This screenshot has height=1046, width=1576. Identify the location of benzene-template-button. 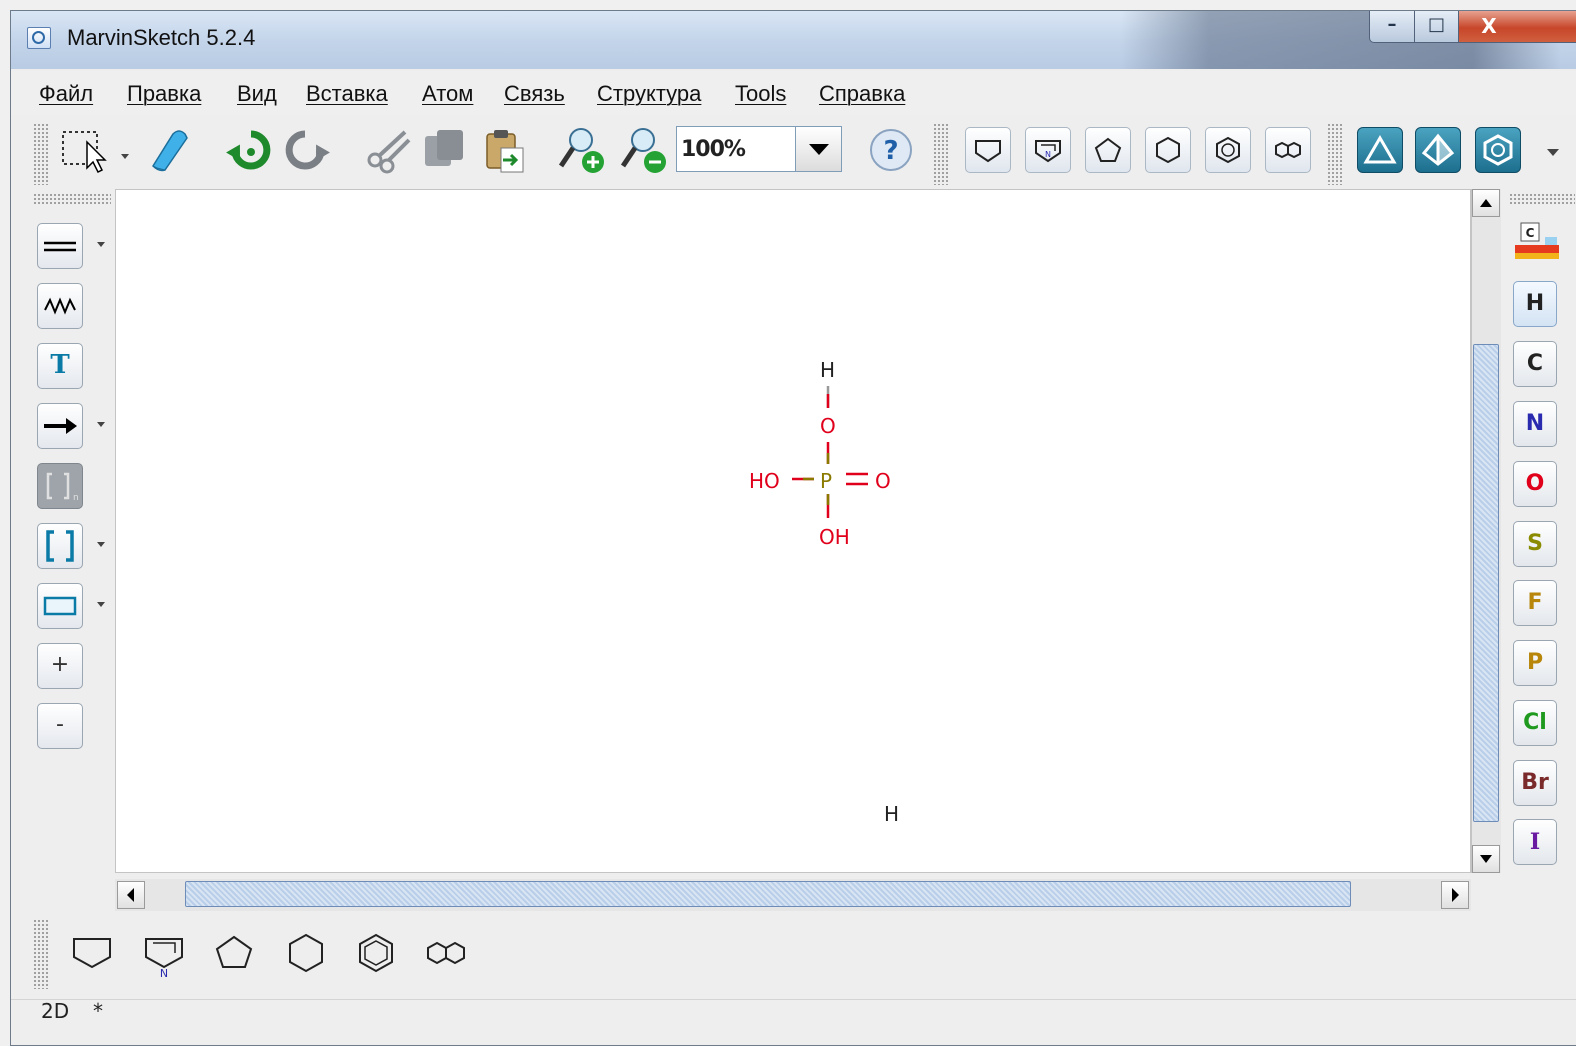
(1228, 150).